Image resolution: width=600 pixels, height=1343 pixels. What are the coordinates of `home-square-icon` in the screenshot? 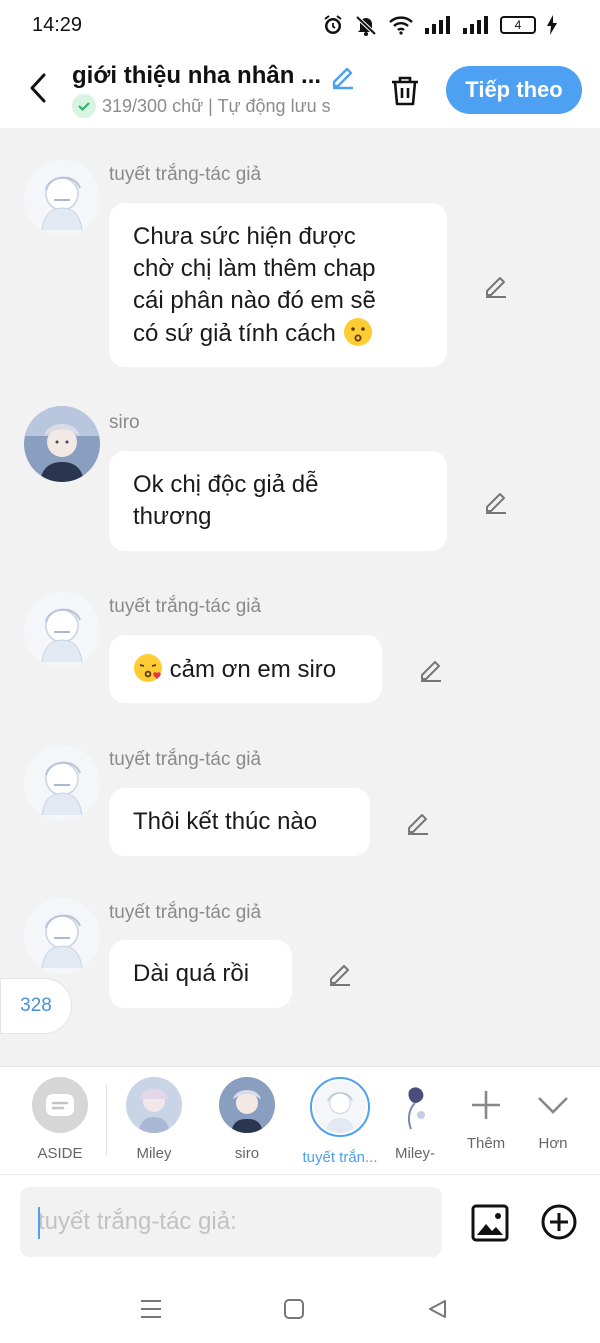 It's located at (294, 1309).